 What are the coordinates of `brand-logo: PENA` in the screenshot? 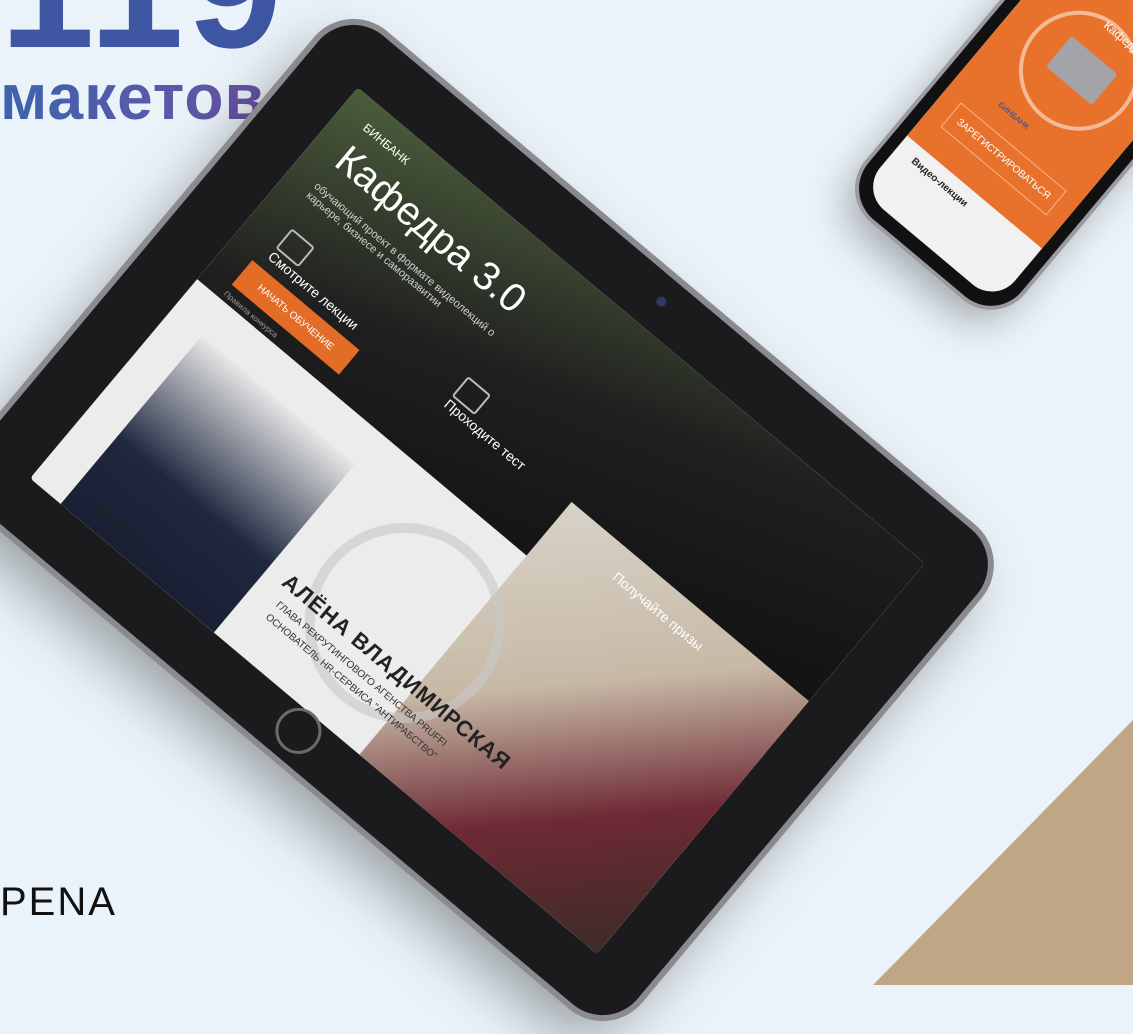 It's located at (58, 902).